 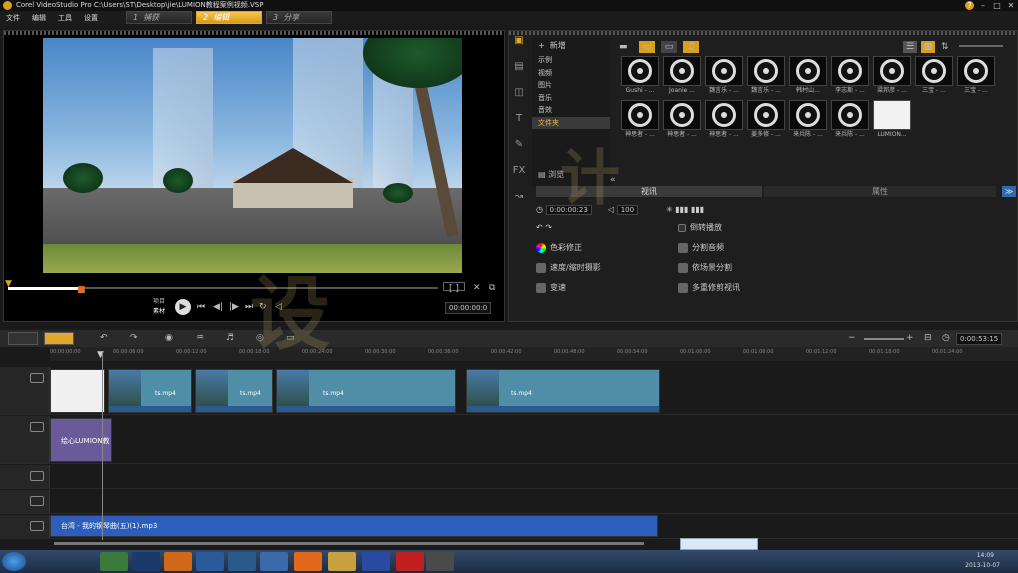 What do you see at coordinates (25, 390) in the screenshot?
I see `video-track-header` at bounding box center [25, 390].